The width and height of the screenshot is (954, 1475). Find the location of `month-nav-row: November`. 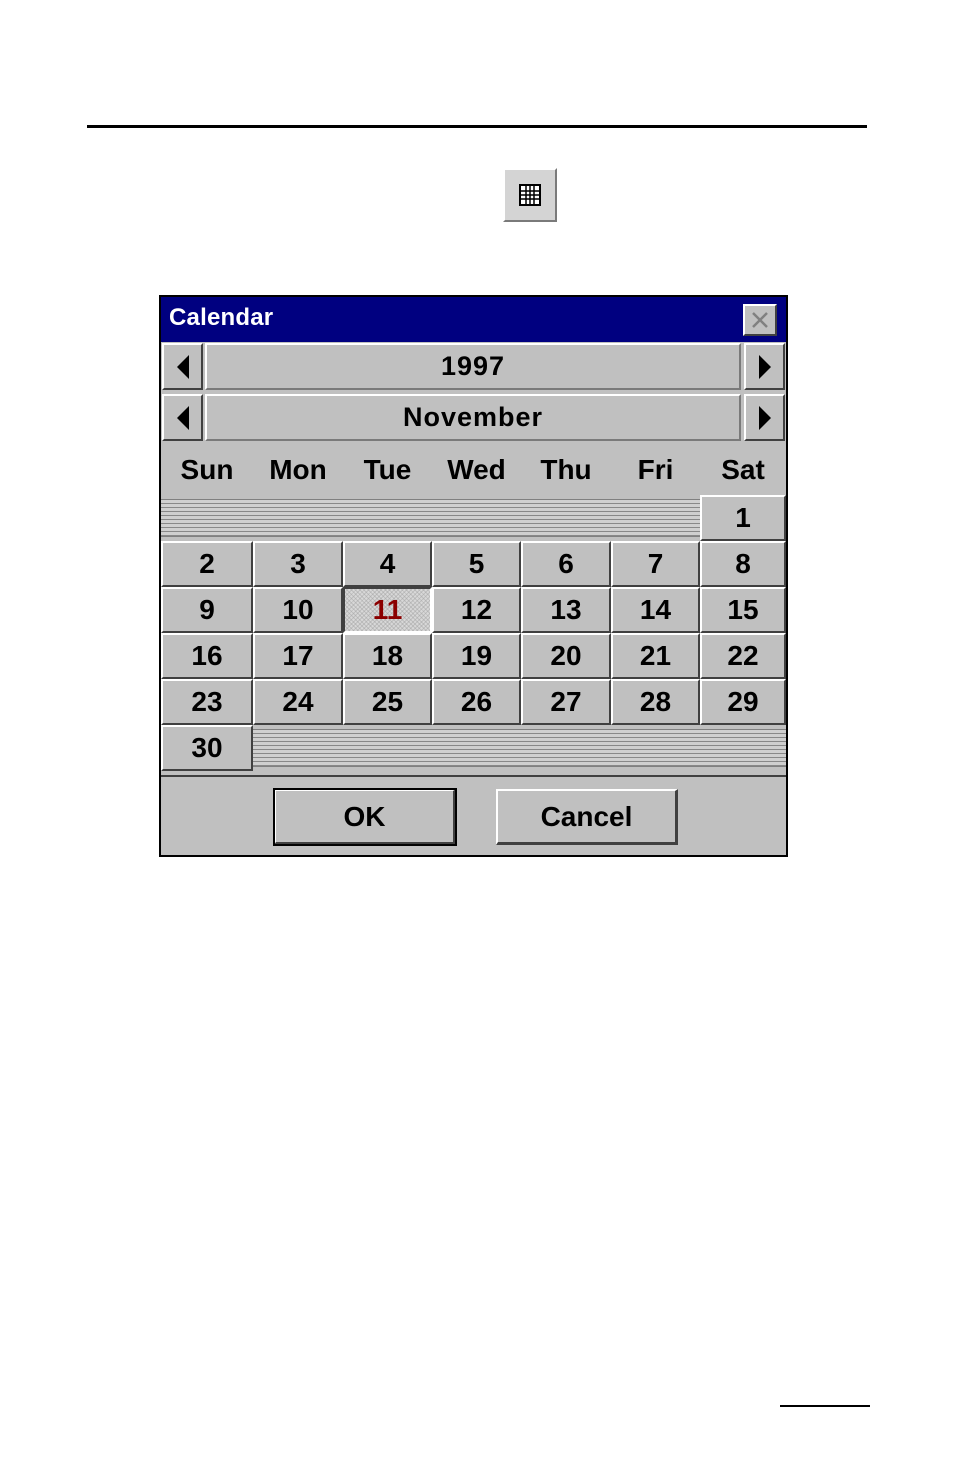

month-nav-row: November is located at coordinates (473, 418).